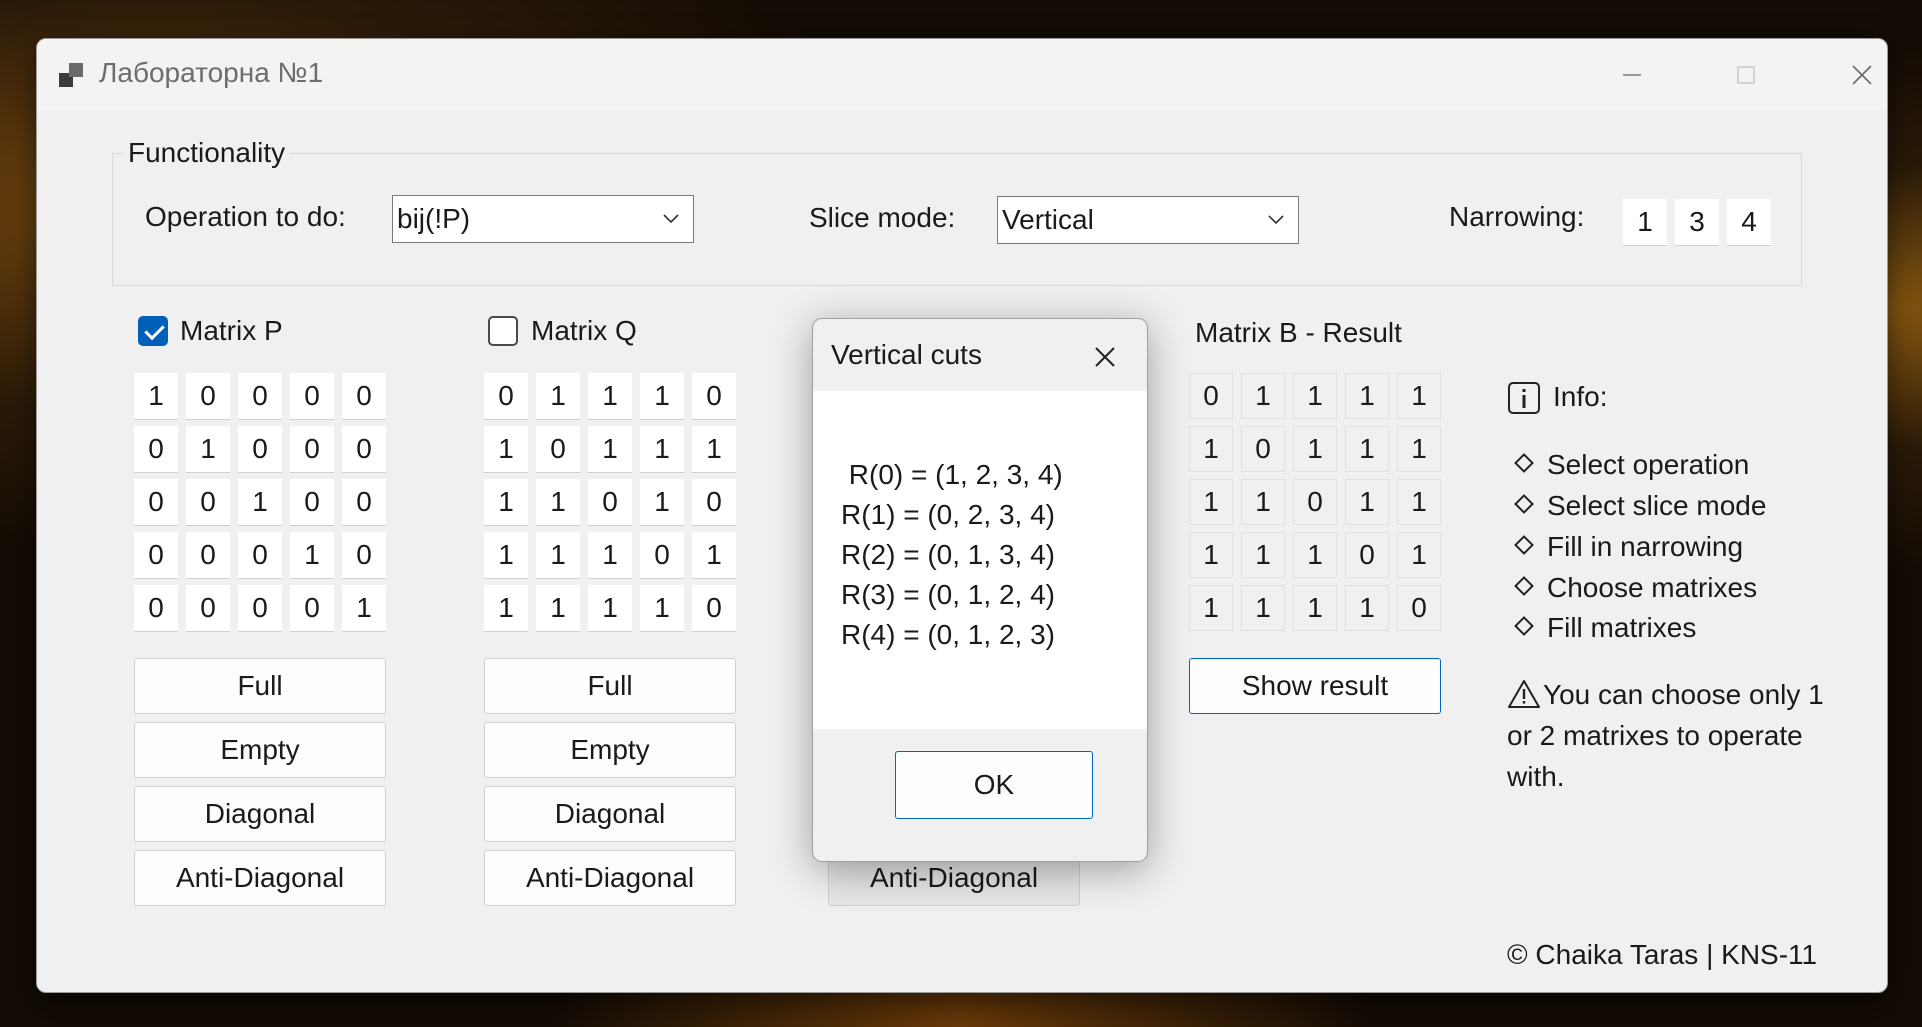  Describe the element at coordinates (952, 474) in the screenshot. I see `dialog-message-line: R(0) = (1, 2, 3, 4)` at that location.